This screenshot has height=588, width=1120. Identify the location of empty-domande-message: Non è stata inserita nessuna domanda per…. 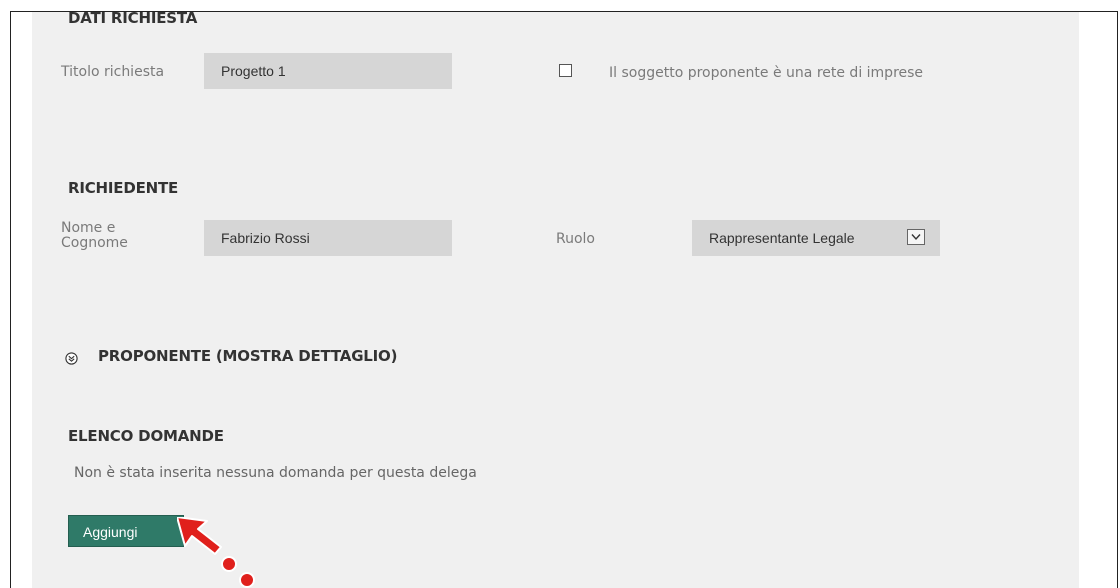
(275, 473).